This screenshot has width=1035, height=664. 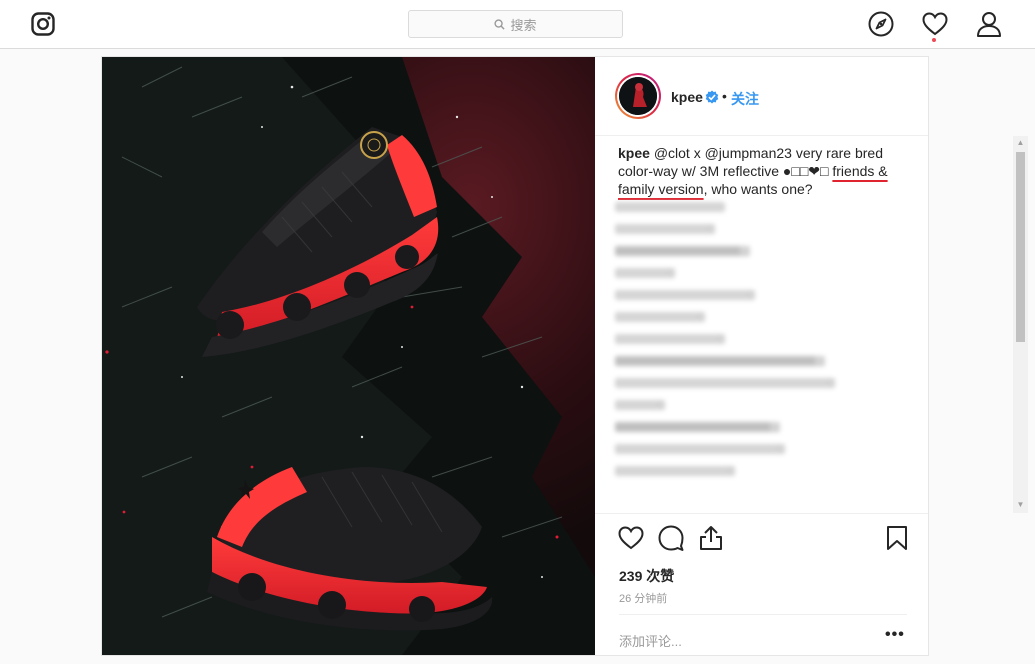 What do you see at coordinates (935, 24) in the screenshot?
I see `heart-icon` at bounding box center [935, 24].